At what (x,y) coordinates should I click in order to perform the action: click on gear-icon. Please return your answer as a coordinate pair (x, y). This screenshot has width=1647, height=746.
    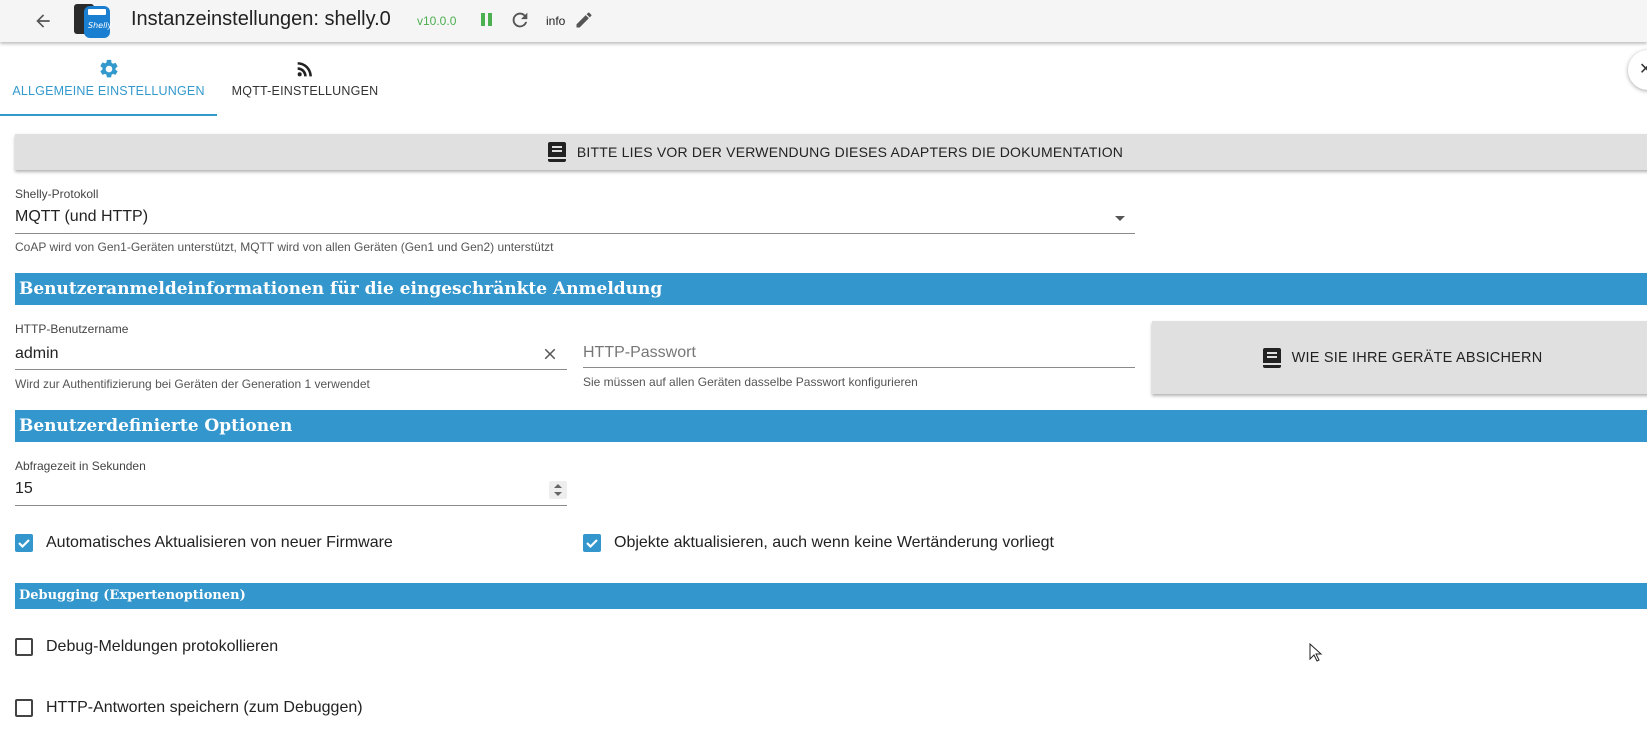
    Looking at the image, I should click on (108, 68).